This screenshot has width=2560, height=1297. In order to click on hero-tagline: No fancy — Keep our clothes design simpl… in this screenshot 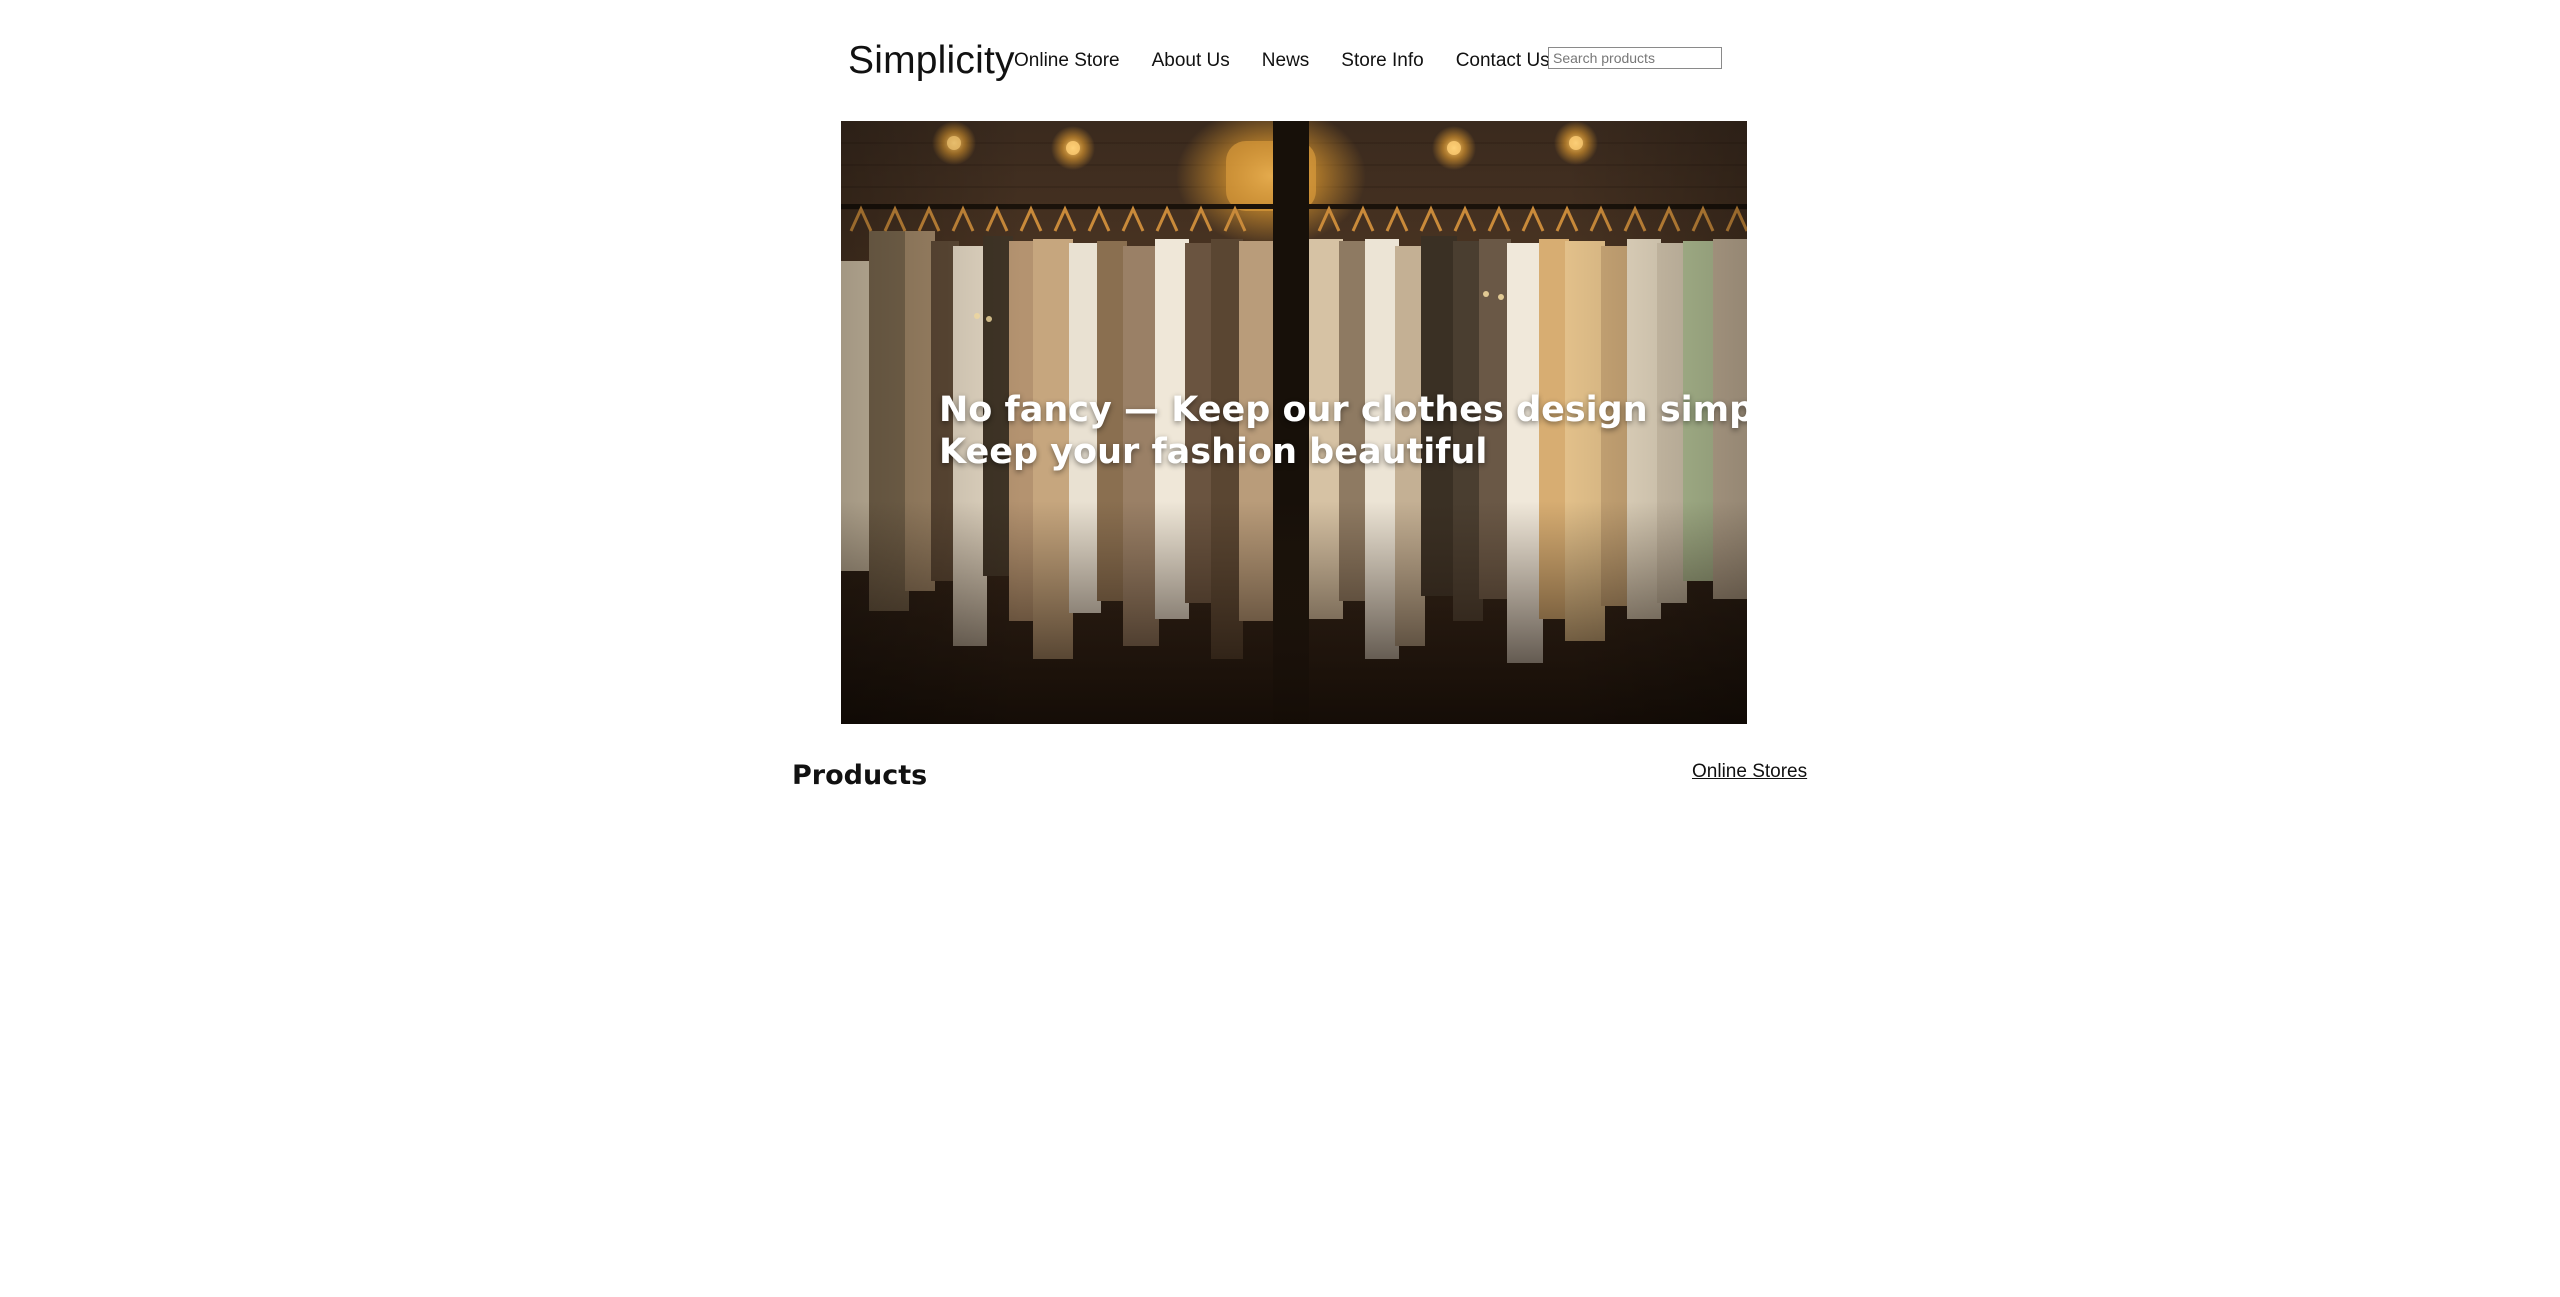, I will do `click(1343, 431)`.